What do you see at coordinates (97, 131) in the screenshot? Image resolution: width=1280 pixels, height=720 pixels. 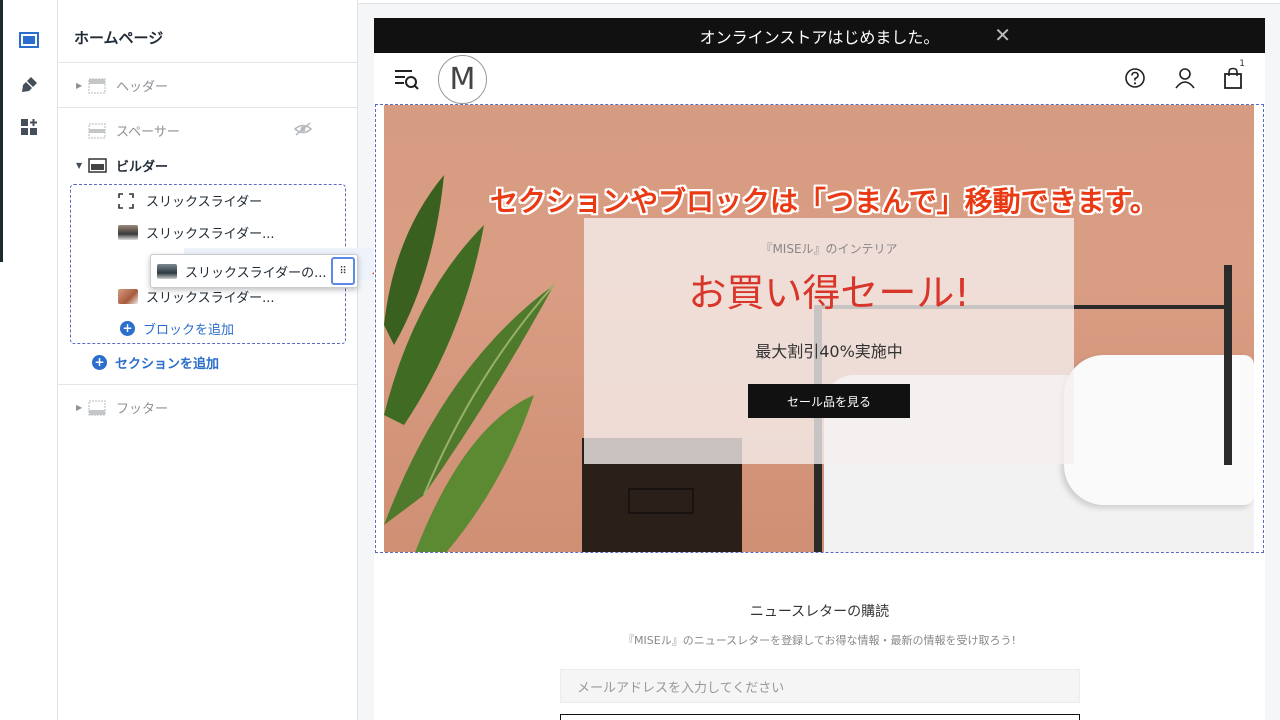 I see `spacer-section-icon` at bounding box center [97, 131].